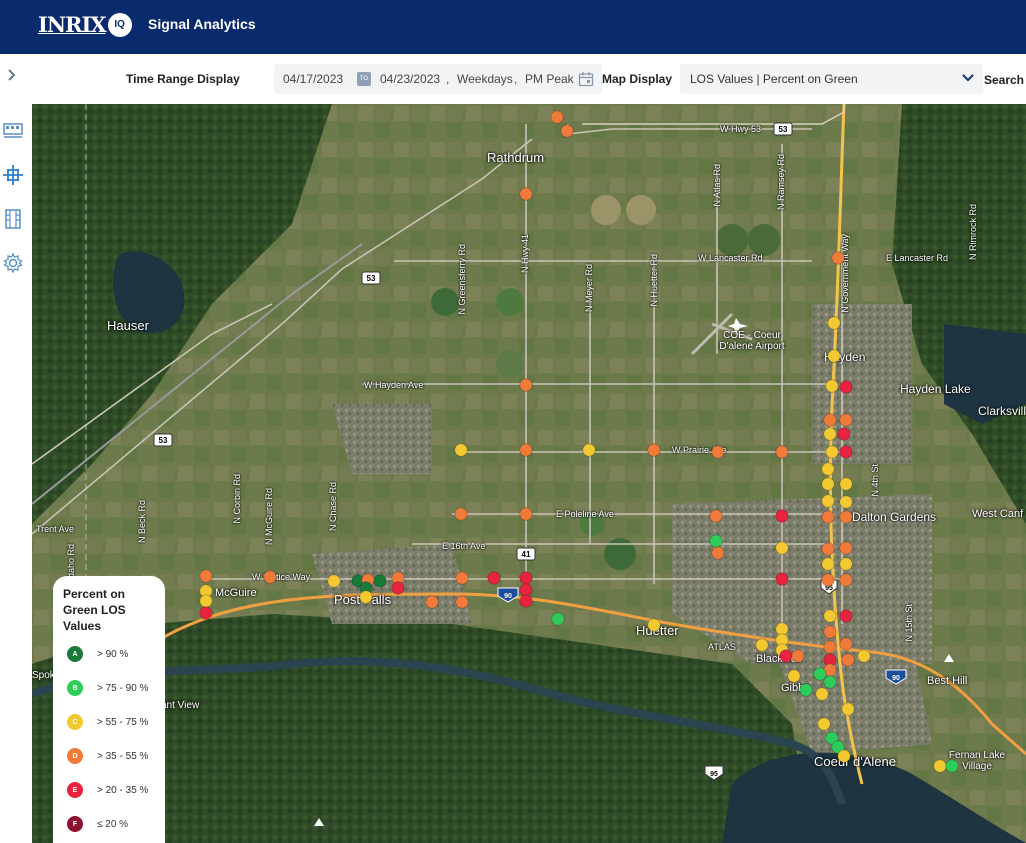 The image size is (1026, 843). Describe the element at coordinates (549, 79) in the screenshot. I see `time-period: PM Peak` at that location.